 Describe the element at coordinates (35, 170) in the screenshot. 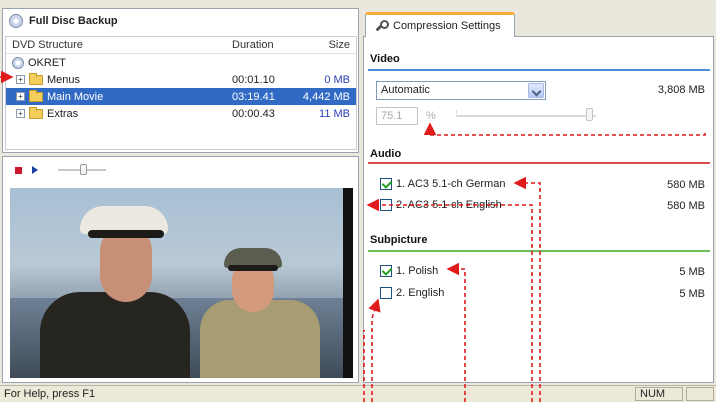

I see `play-button` at that location.